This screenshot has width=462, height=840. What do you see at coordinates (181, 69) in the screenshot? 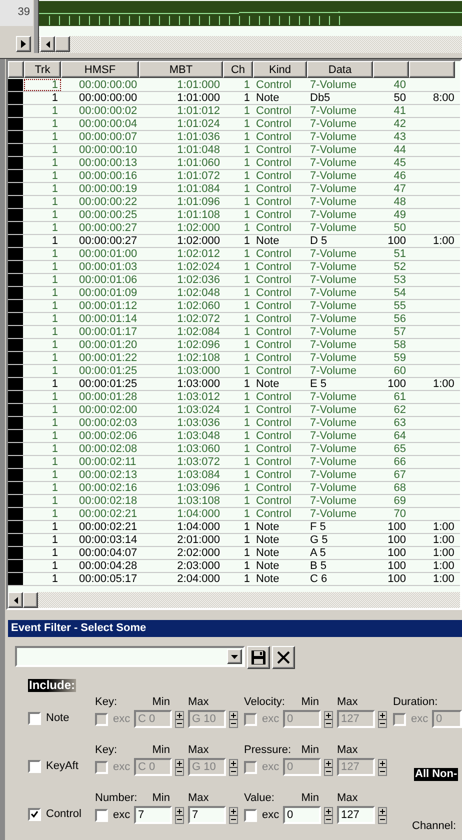
I see `column-header: MBT` at bounding box center [181, 69].